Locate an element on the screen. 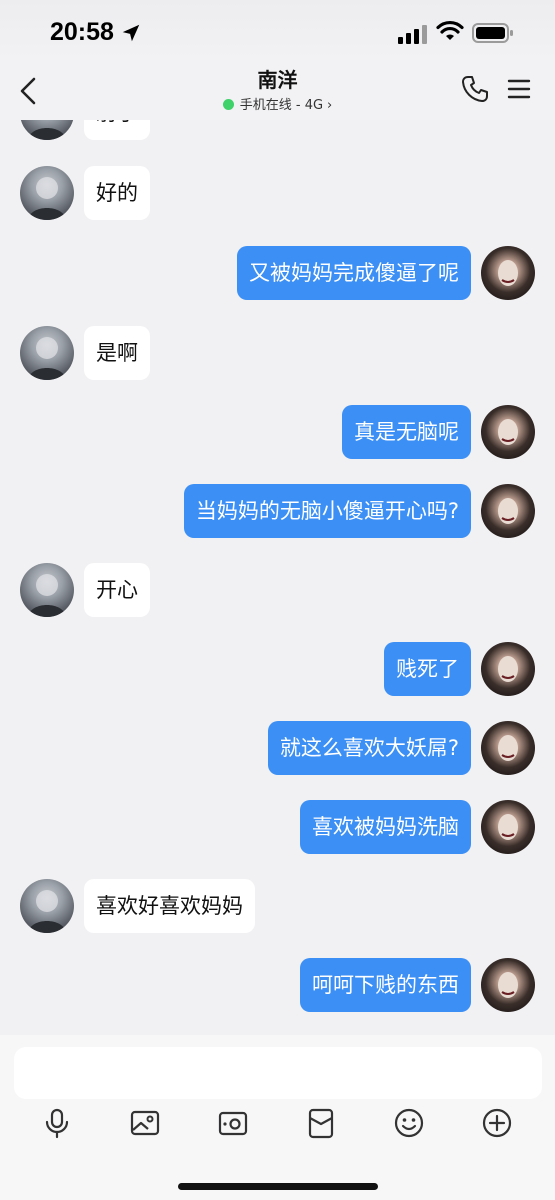 The height and width of the screenshot is (1200, 555). plus-icon is located at coordinates (497, 1123).